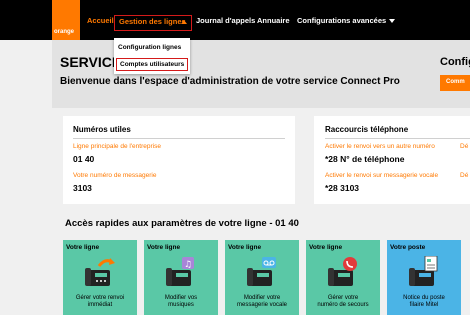  I want to click on tile-label: Modifier votre messagerie vocale, so click(262, 301).